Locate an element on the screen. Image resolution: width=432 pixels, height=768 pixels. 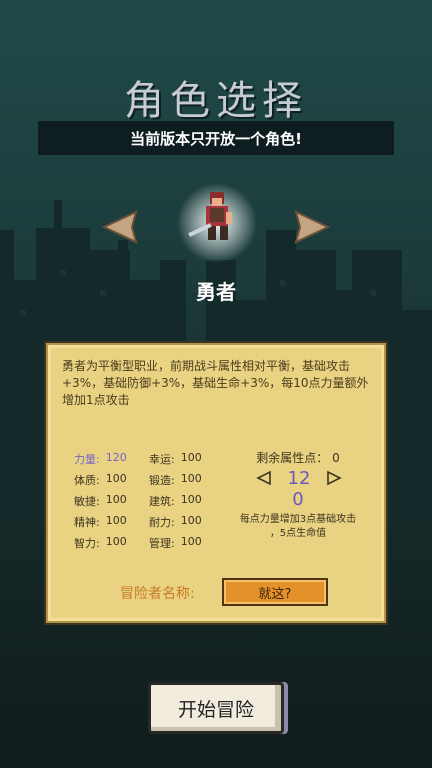
stats-row: 体质: 100 锻造: 100 is located at coordinates (149, 479).